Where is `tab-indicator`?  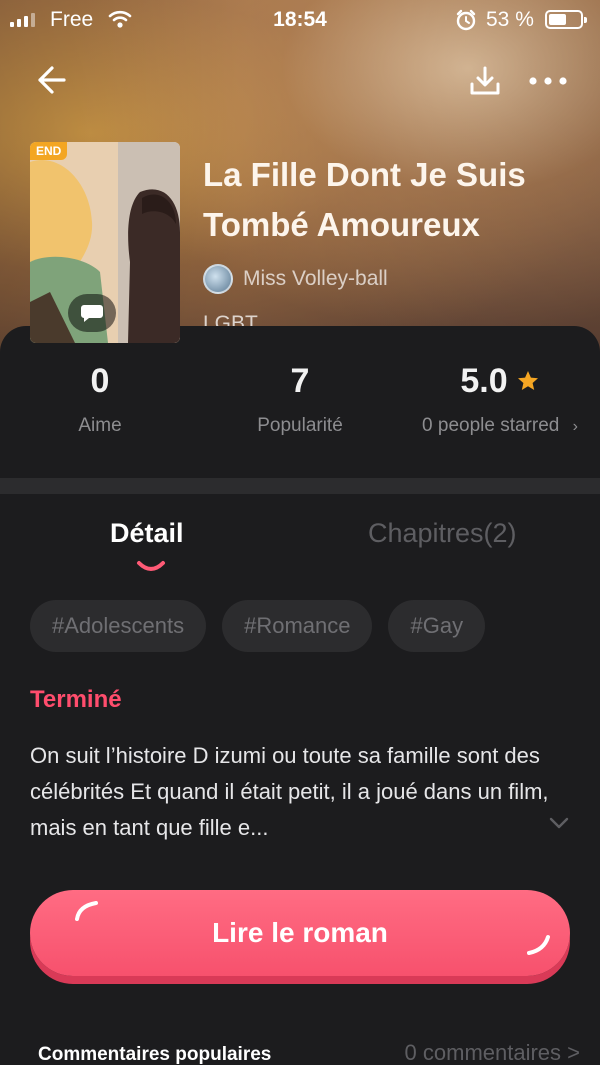
tab-indicator is located at coordinates (151, 566).